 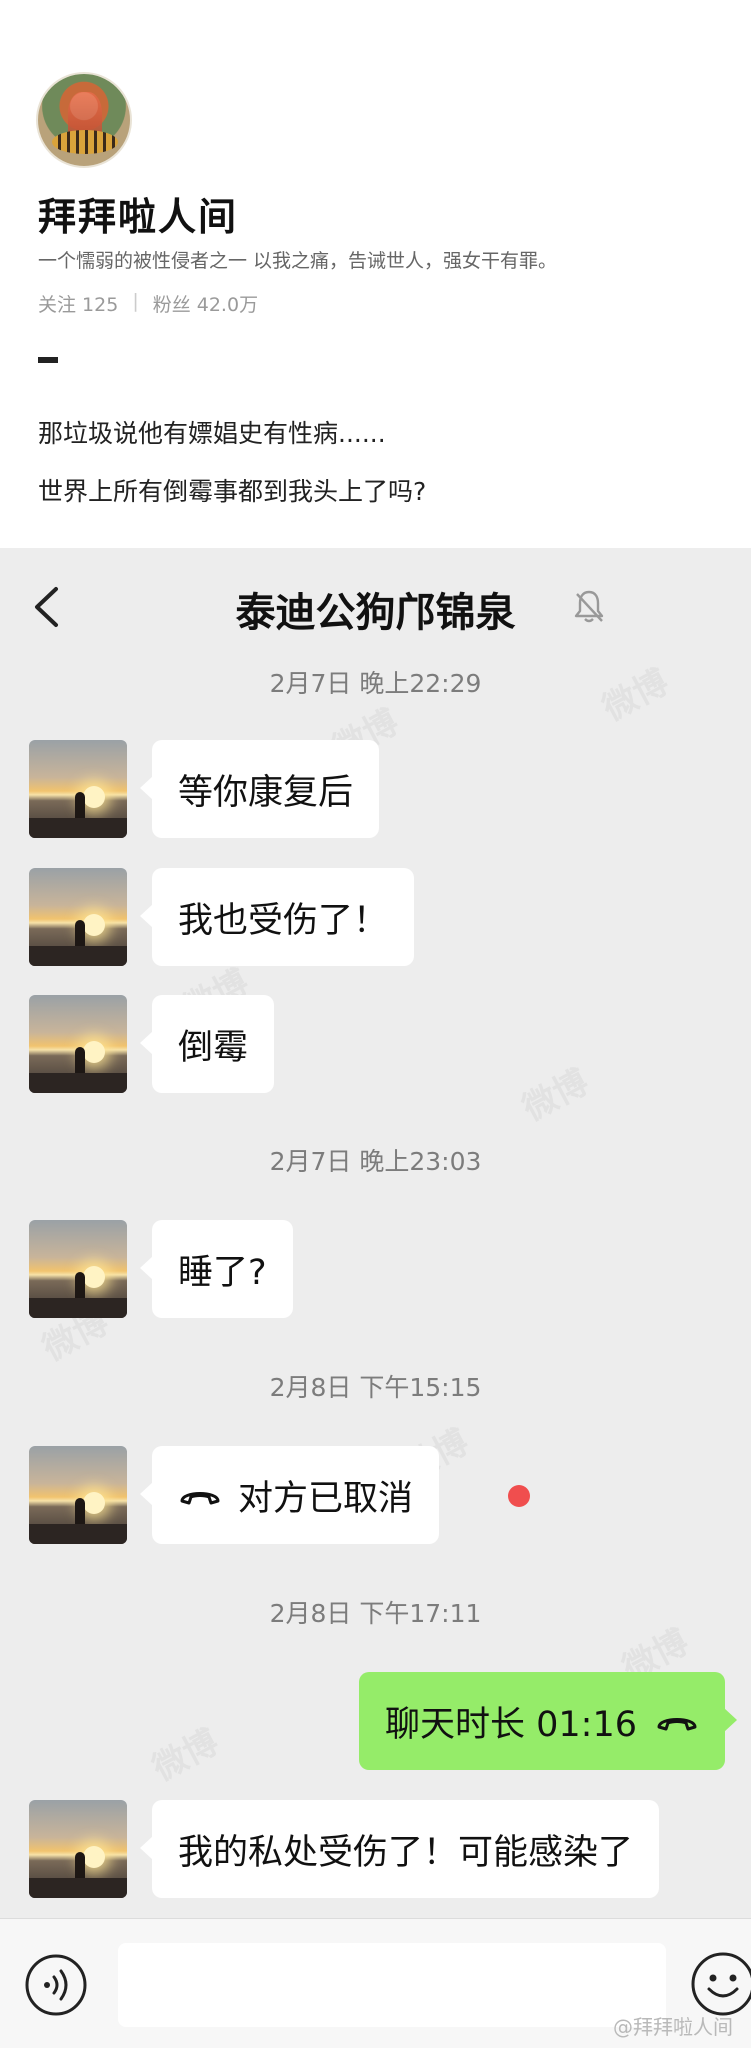 What do you see at coordinates (78, 303) in the screenshot?
I see `following-count: 关注 125` at bounding box center [78, 303].